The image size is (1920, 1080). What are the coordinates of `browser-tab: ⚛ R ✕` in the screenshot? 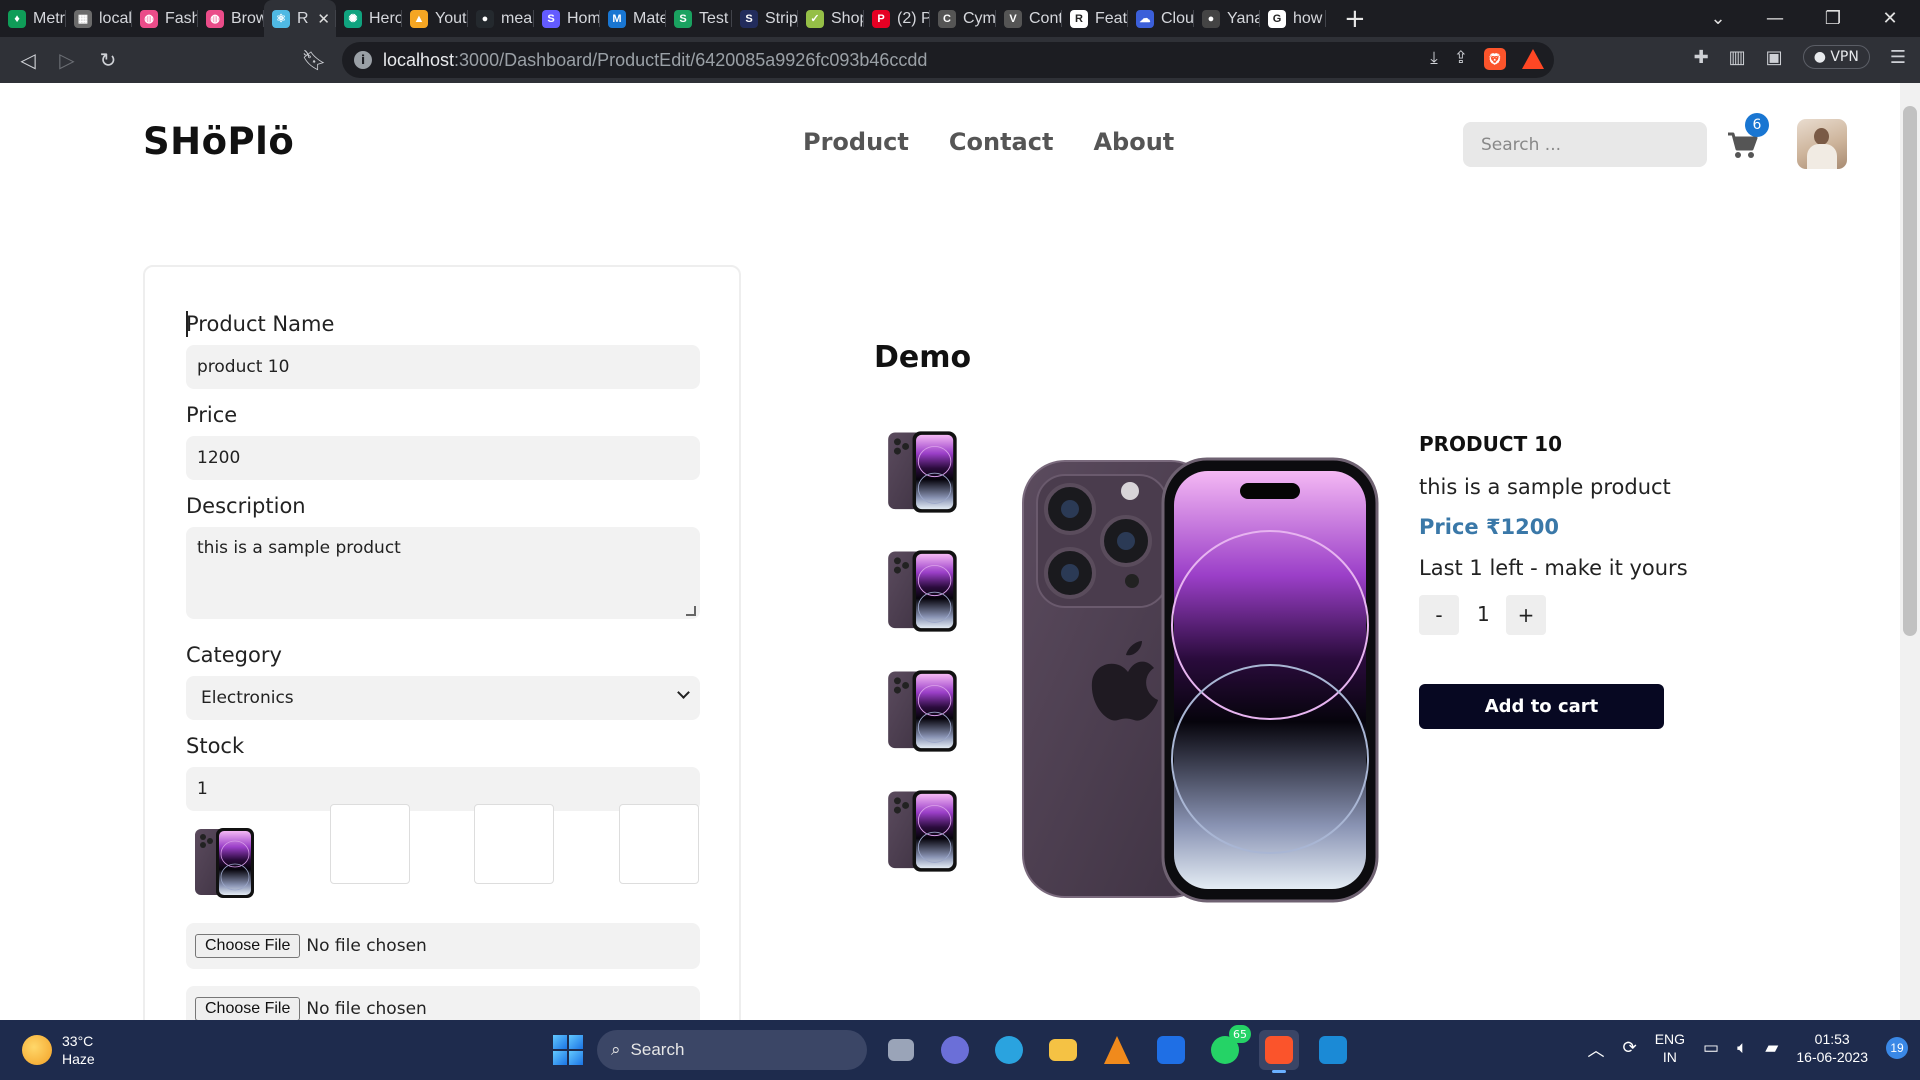 It's located at (300, 18).